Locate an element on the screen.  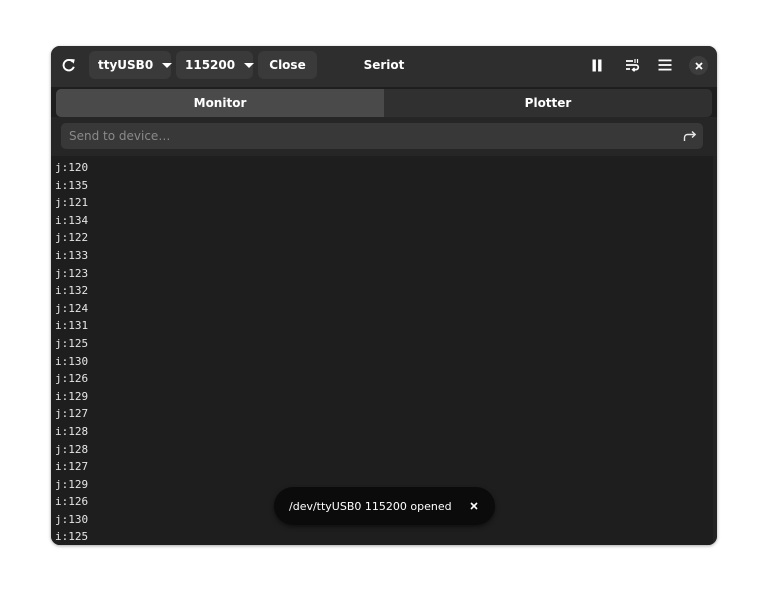
monitor-line: j:124 is located at coordinates (72, 308).